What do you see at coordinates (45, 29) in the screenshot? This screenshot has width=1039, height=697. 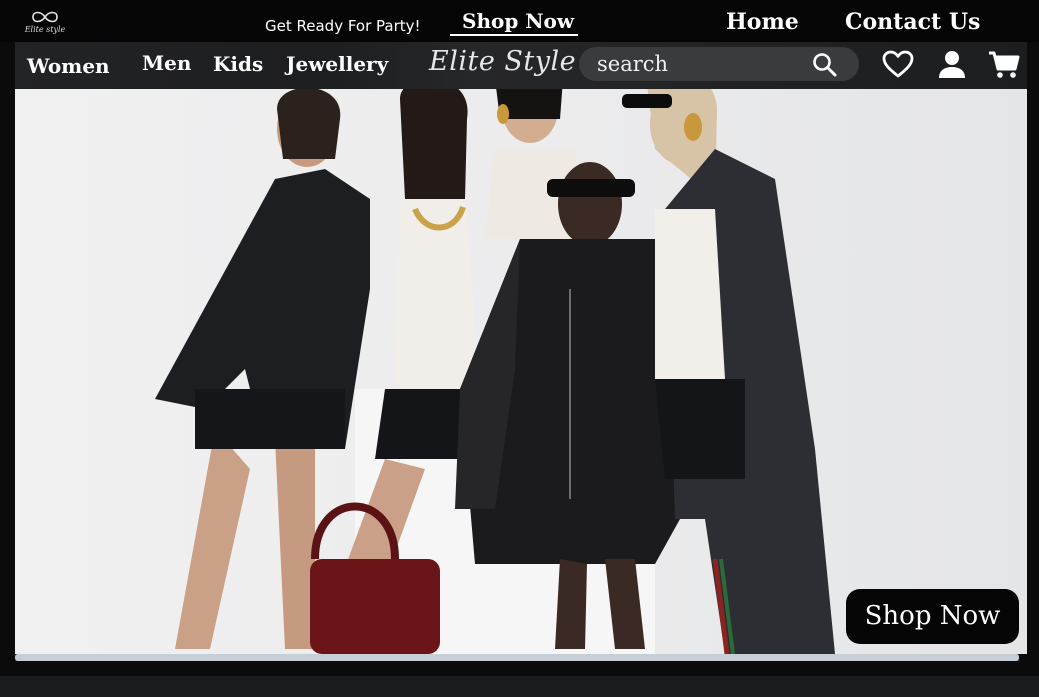 I see `logo-text: Elite style` at bounding box center [45, 29].